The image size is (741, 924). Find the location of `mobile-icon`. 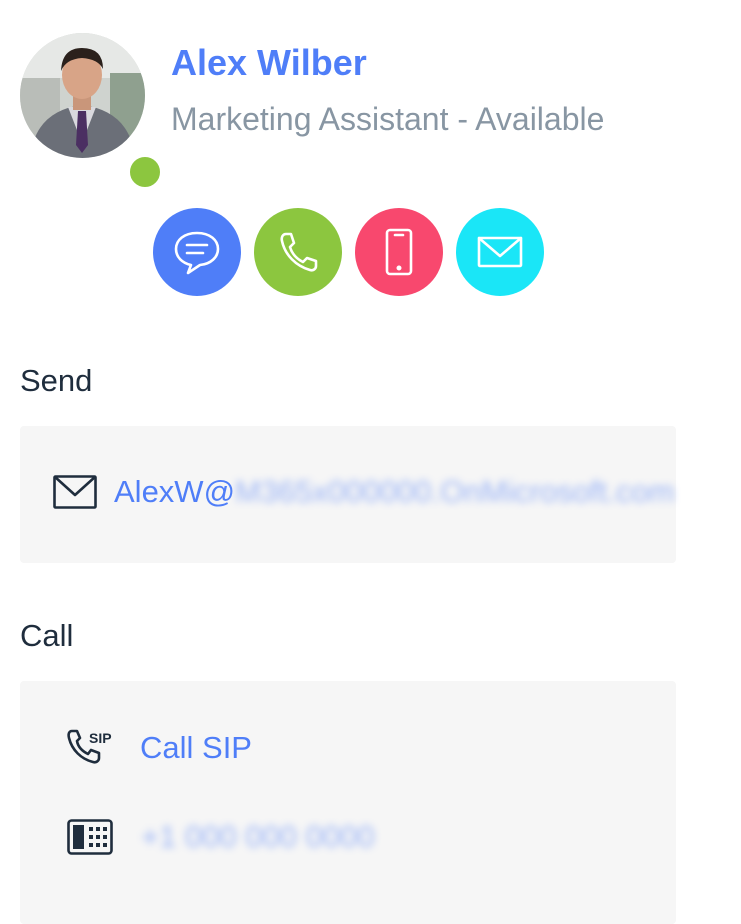

mobile-icon is located at coordinates (399, 252).